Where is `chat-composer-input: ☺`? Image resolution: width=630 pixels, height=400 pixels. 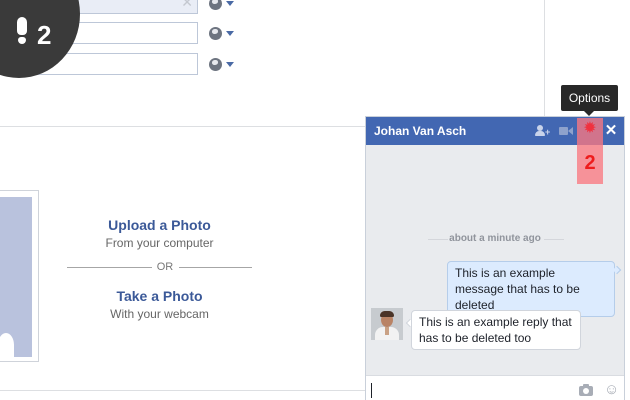
chat-composer-input: ☺ is located at coordinates (495, 387).